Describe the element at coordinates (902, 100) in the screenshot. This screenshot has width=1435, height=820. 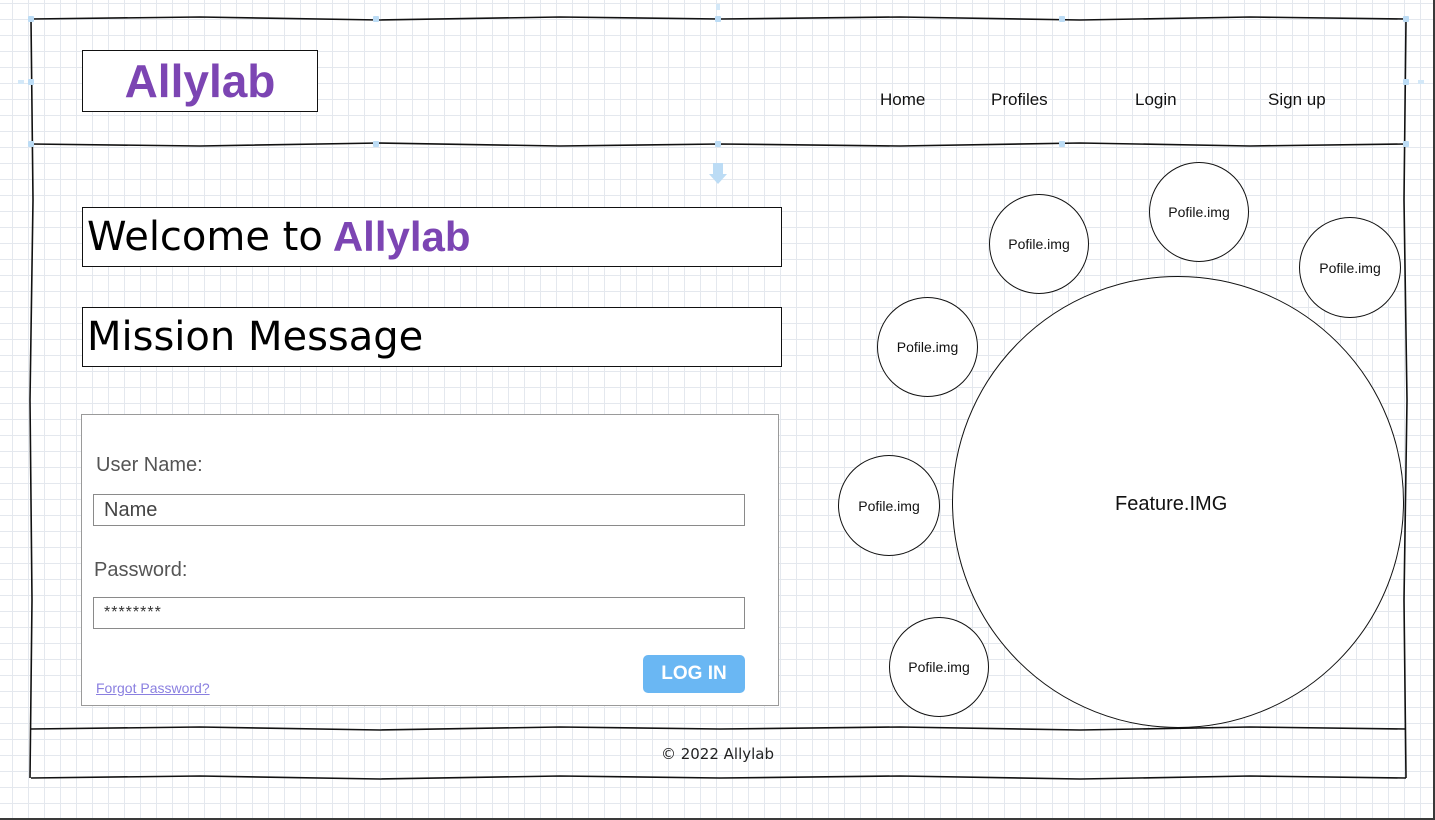
I see `nav-link-home: Home` at that location.